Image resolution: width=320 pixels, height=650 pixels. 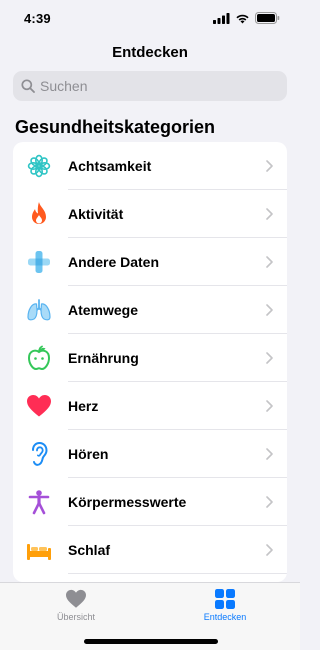 I want to click on lungs-icon, so click(x=39, y=310).